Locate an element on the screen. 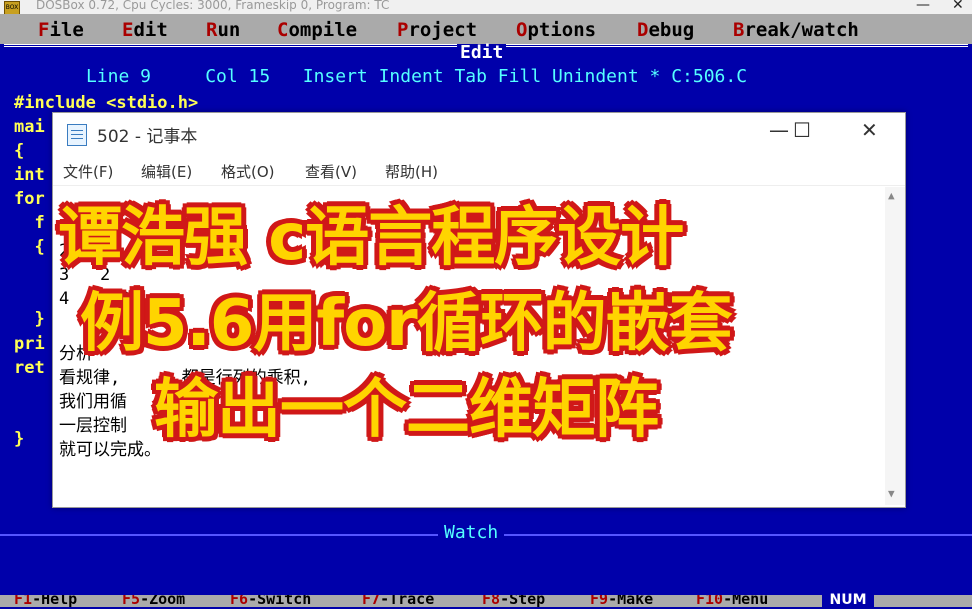 This screenshot has height=609, width=972. notepad-icon is located at coordinates (77, 135).